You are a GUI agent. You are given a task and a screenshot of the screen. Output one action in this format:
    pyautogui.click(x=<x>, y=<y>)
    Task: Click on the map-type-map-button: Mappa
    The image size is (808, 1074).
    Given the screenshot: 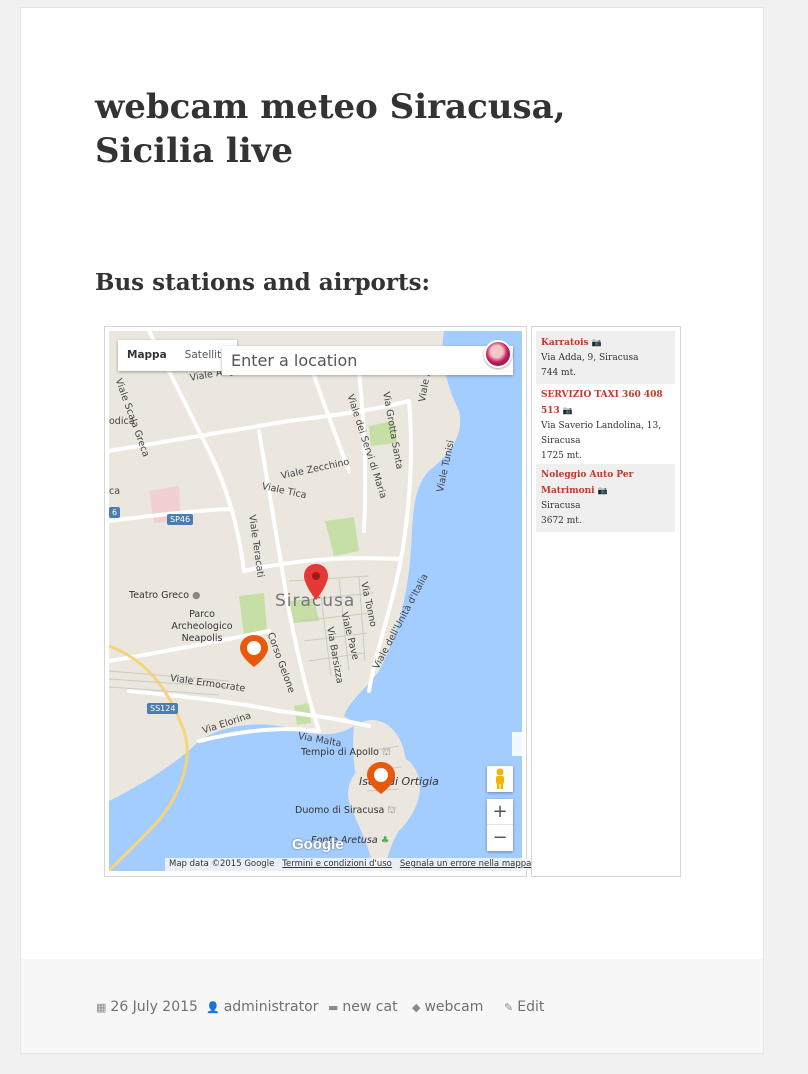 What is the action you would take?
    pyautogui.click(x=147, y=355)
    